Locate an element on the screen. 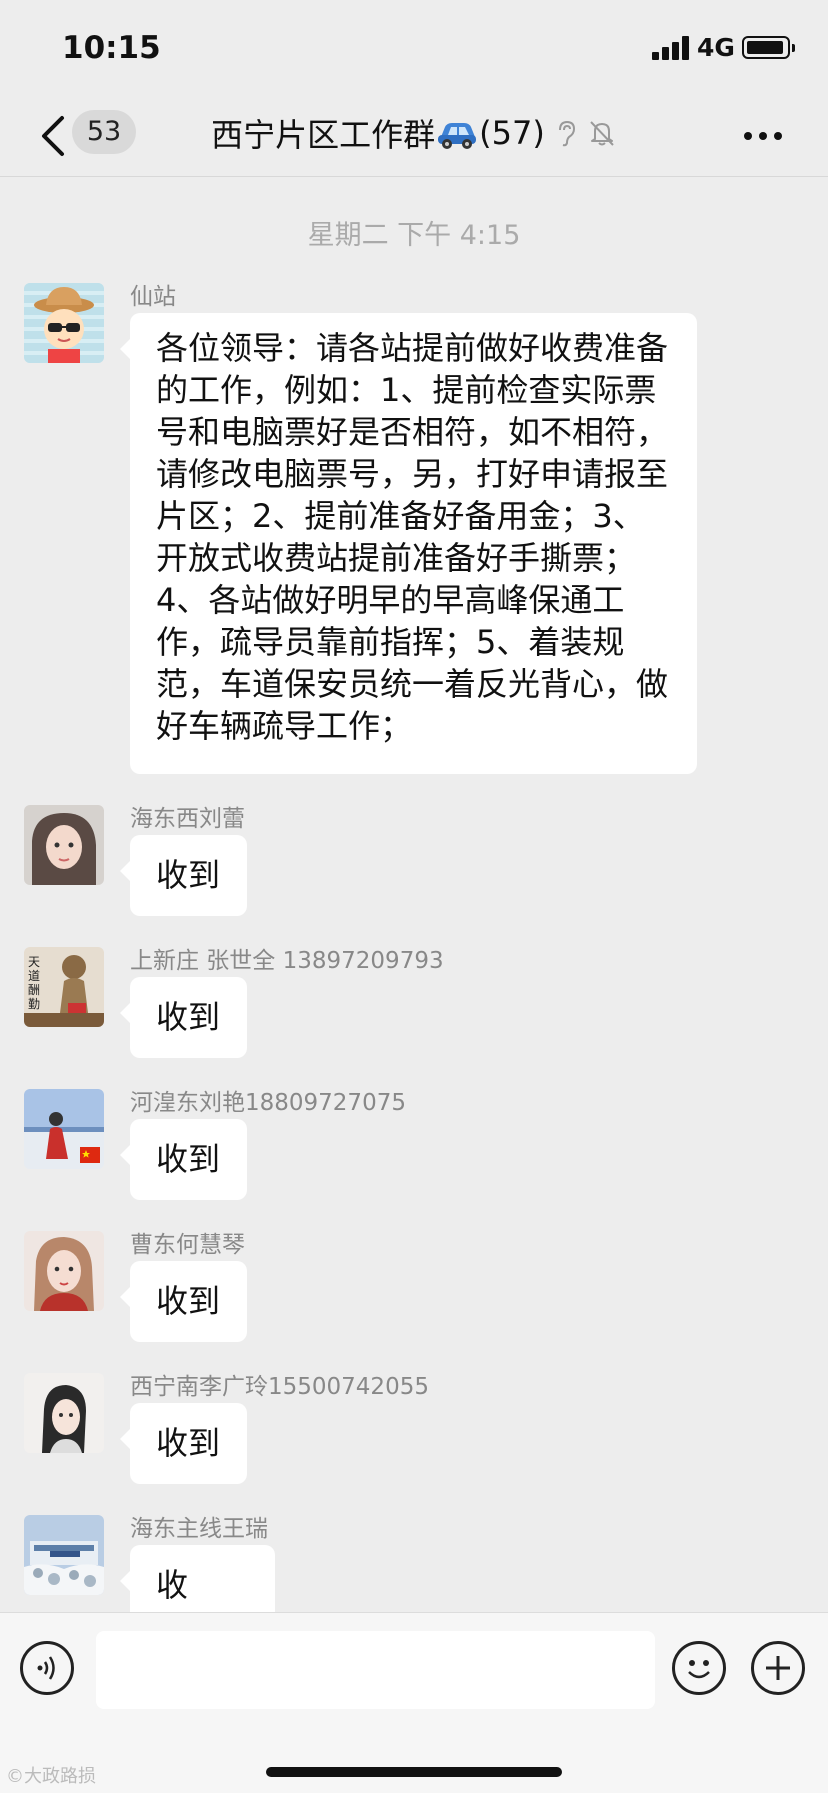  member-count: (57) is located at coordinates (512, 133).